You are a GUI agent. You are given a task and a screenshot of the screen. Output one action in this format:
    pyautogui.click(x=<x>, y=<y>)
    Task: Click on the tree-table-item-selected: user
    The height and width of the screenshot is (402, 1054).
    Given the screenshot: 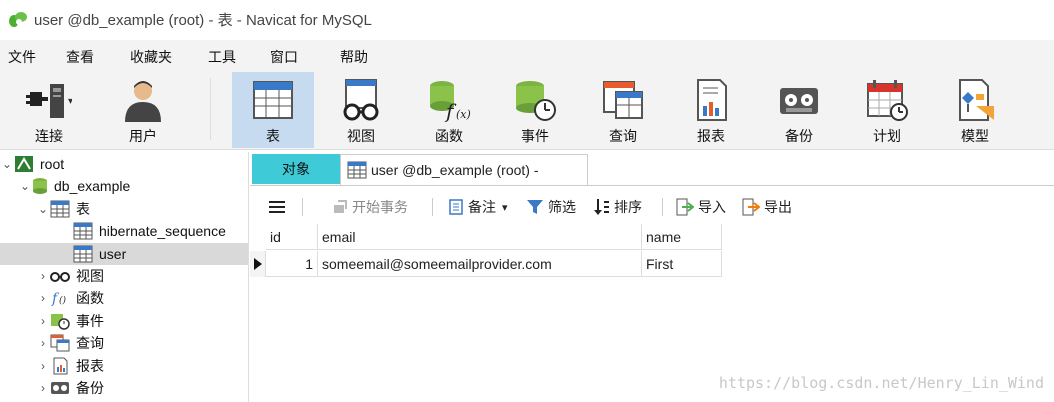 What is the action you would take?
    pyautogui.click(x=124, y=254)
    